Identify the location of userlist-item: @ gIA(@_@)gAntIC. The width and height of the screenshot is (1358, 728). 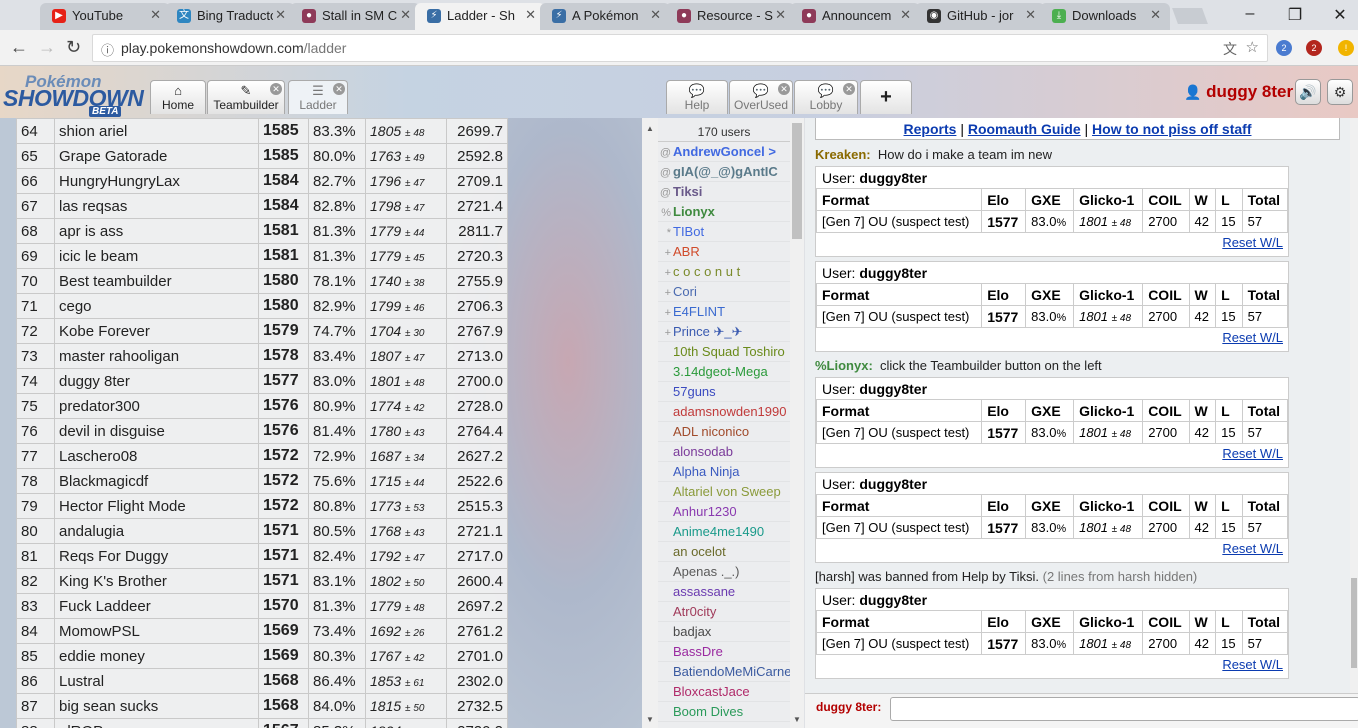
(724, 172).